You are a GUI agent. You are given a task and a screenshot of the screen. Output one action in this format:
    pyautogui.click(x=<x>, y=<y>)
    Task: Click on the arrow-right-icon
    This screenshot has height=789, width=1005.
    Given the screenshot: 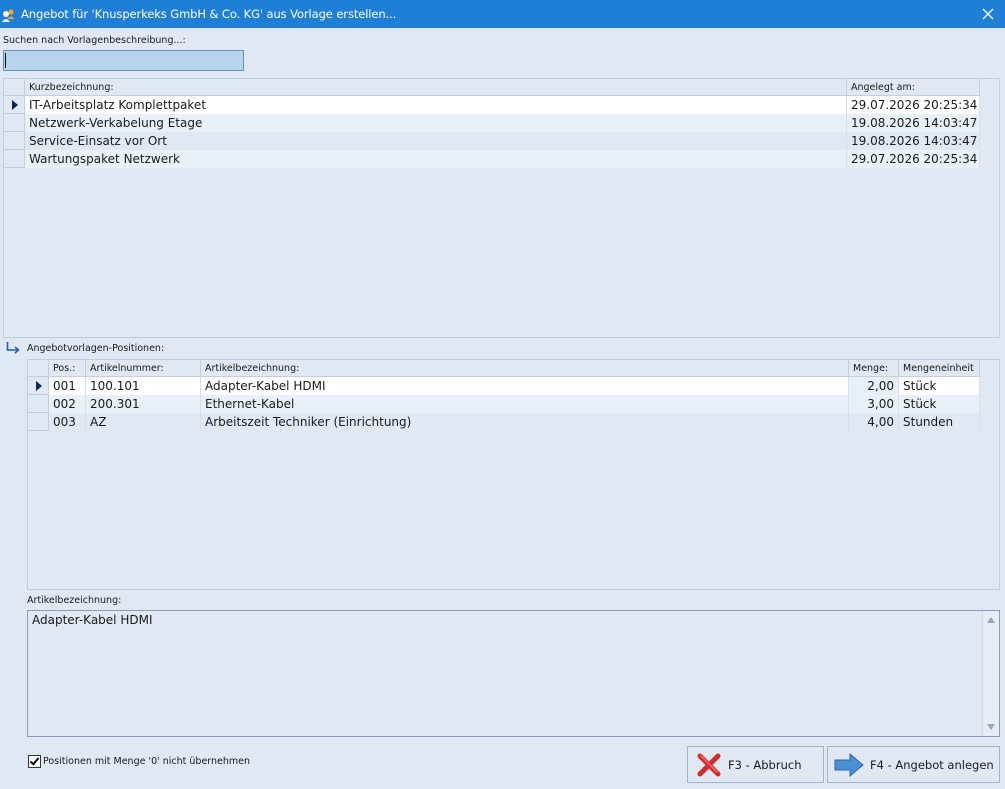 What is the action you would take?
    pyautogui.click(x=849, y=764)
    